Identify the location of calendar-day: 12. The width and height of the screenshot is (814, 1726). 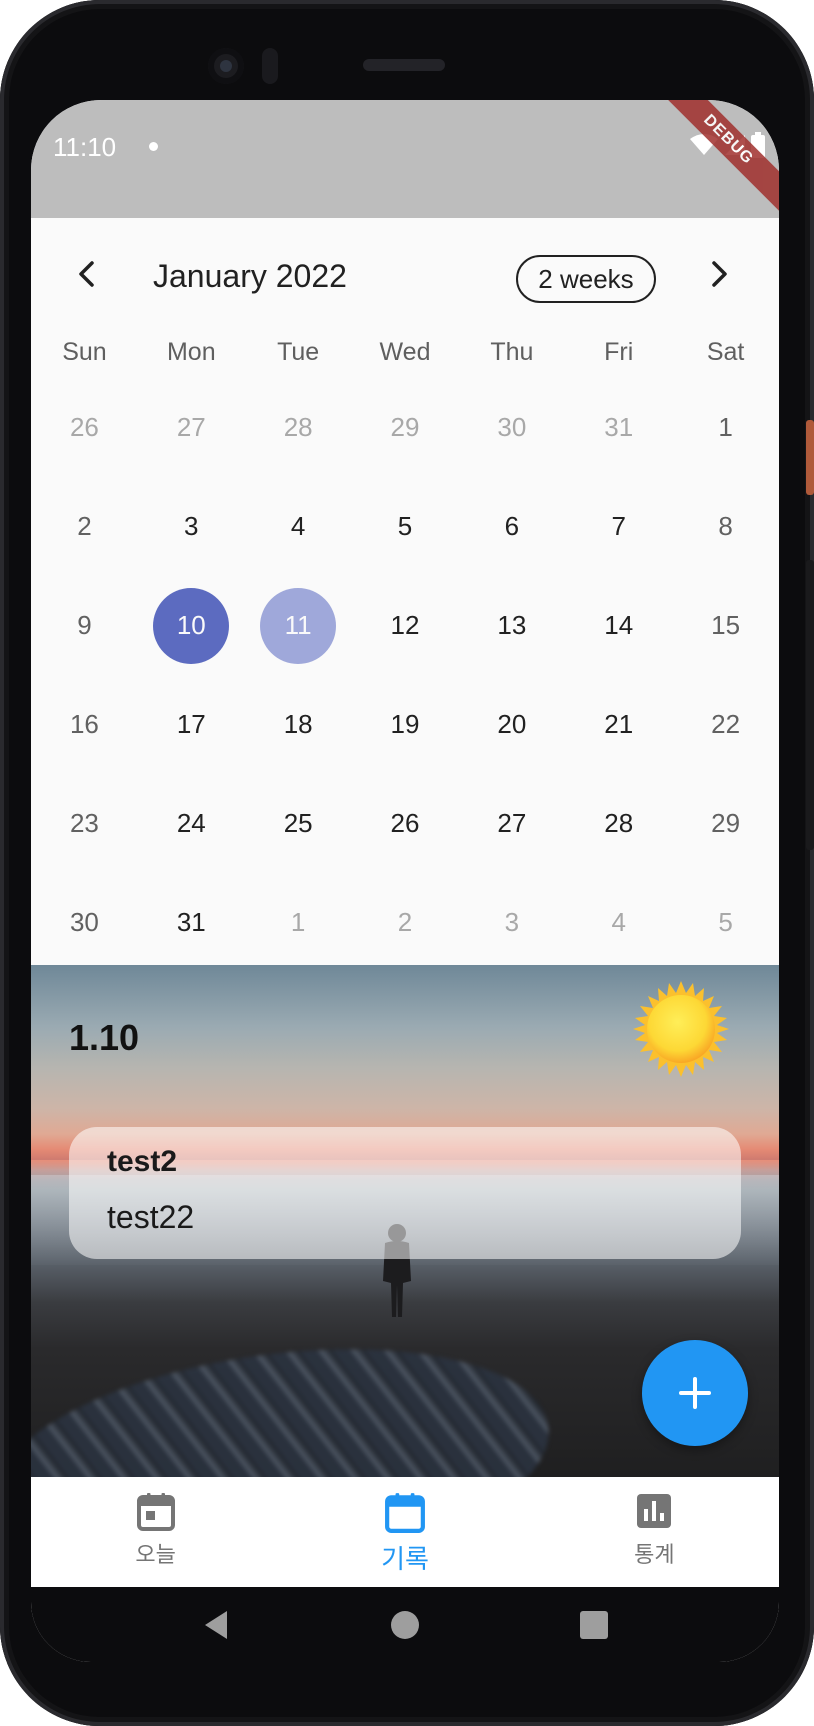
(405, 625).